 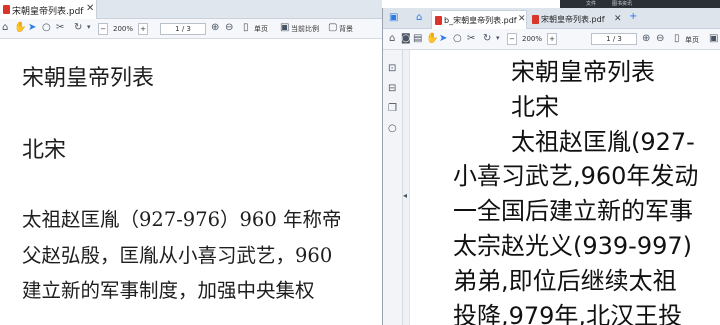 I want to click on app-logo-icon: ▣, so click(x=394, y=17).